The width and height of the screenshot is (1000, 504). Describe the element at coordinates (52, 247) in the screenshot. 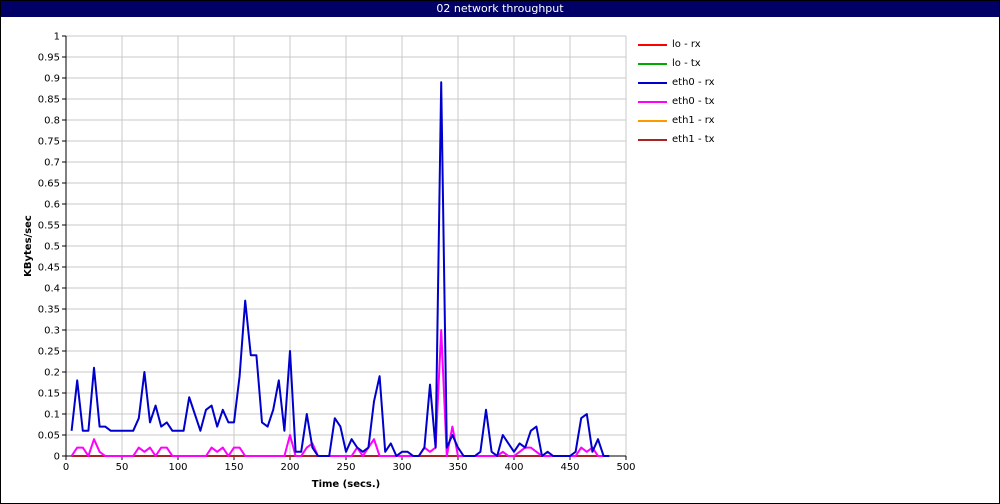

I see `y-tick-label: 0.5` at that location.